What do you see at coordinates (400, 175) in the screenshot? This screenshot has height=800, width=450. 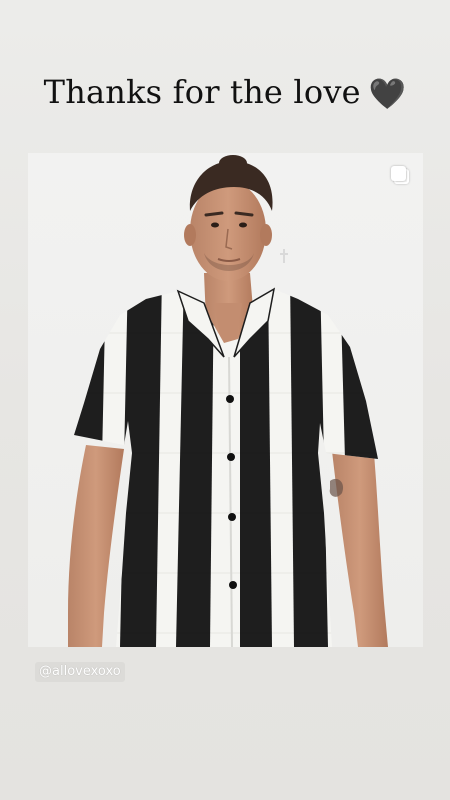 I see `multiple-photos-icon` at bounding box center [400, 175].